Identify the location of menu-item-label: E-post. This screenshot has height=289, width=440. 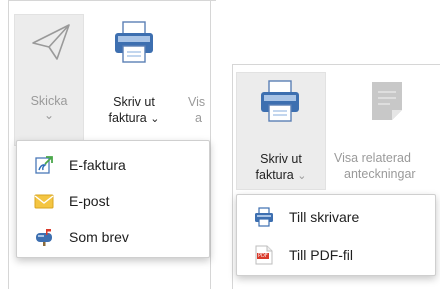
(89, 201).